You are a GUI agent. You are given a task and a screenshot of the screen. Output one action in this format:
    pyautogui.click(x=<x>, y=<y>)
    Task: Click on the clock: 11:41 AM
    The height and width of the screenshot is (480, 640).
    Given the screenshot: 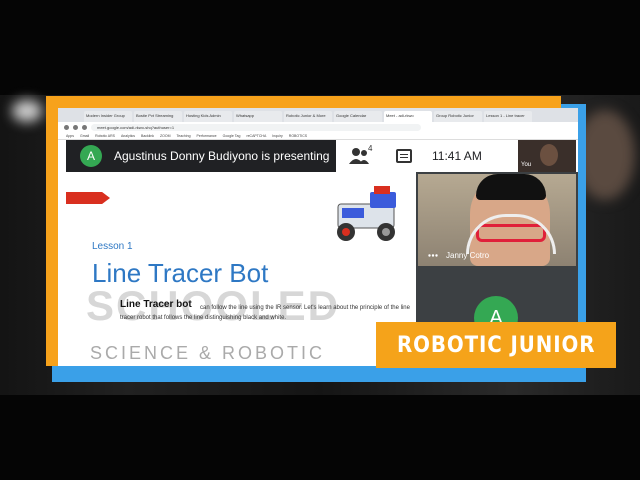 What is the action you would take?
    pyautogui.click(x=457, y=156)
    